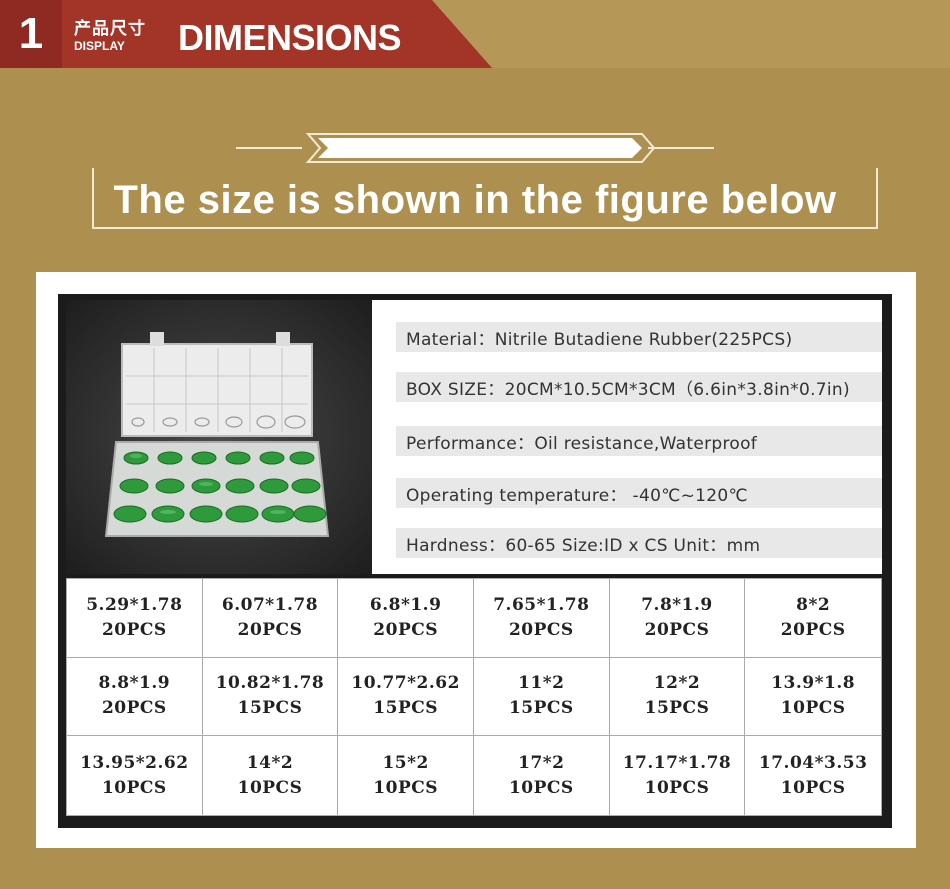  Describe the element at coordinates (677, 697) in the screenshot. I see `size-cell: 12*2 15PCS` at that location.